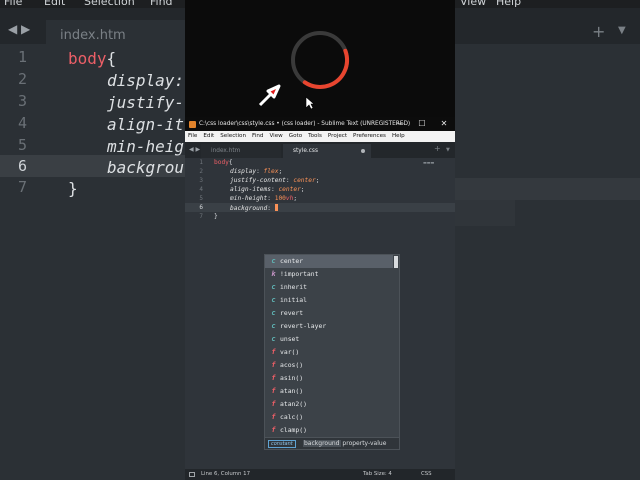 Image resolution: width=640 pixels, height=480 pixels. What do you see at coordinates (329, 326) in the screenshot?
I see `autocomplete-item: c revert-layer` at bounding box center [329, 326].